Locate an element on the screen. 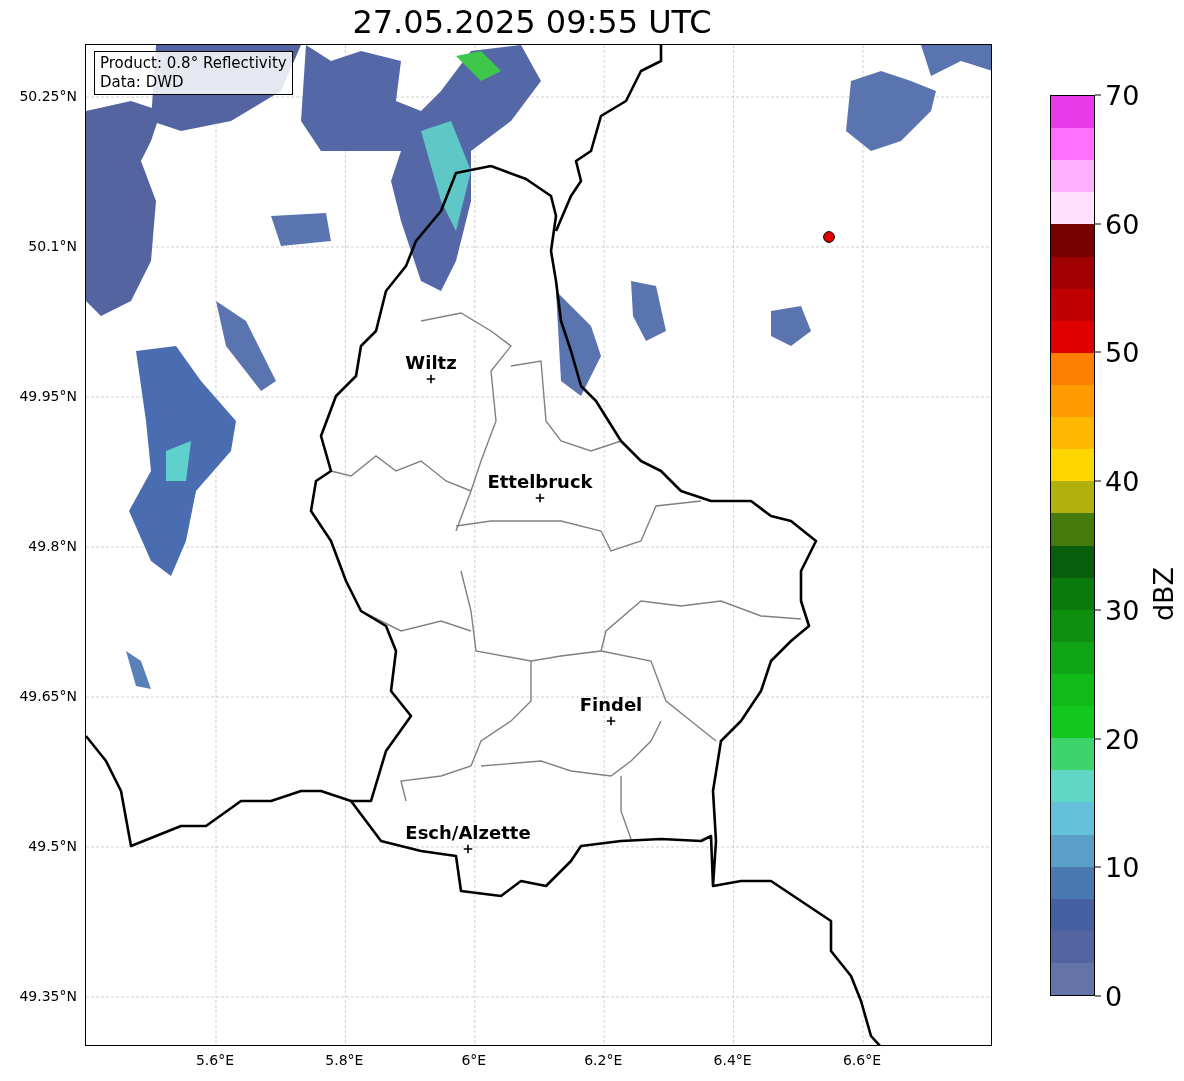 Image resolution: width=1184 pixels, height=1081 pixels. city-label: Wiltz is located at coordinates (431, 362).